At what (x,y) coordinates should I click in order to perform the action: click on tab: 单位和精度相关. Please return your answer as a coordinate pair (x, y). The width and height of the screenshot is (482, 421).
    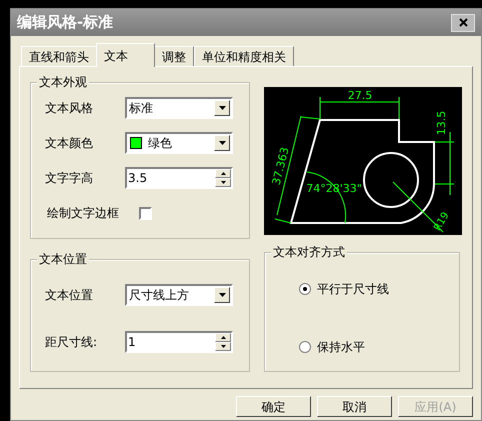
    Looking at the image, I should click on (244, 56).